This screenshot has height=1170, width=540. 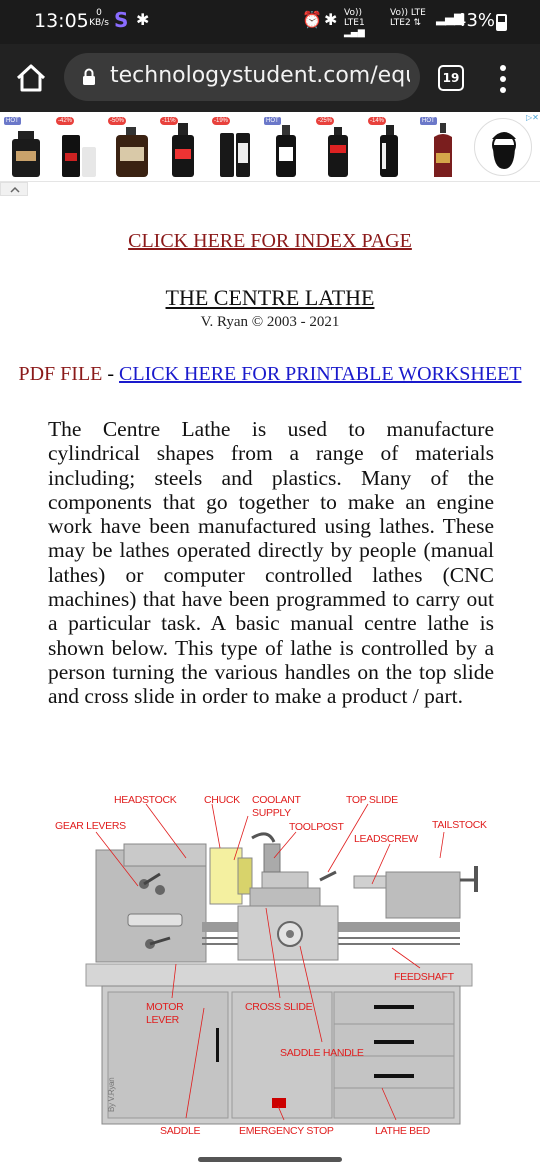 What do you see at coordinates (143, 19) in the screenshot?
I see `bluetooth-icon: ✱` at bounding box center [143, 19].